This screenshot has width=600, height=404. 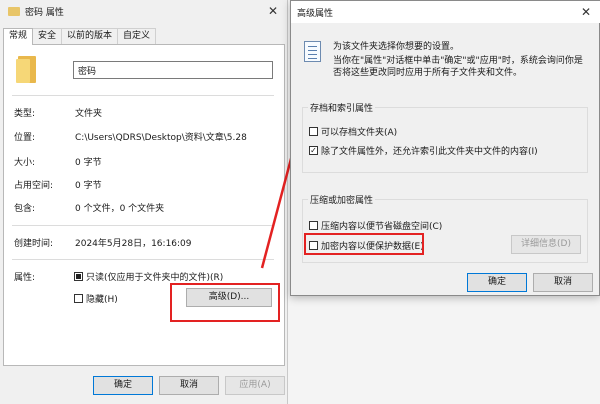 What do you see at coordinates (563, 282) in the screenshot?
I see `adv-cancel-button: 取消` at bounding box center [563, 282].